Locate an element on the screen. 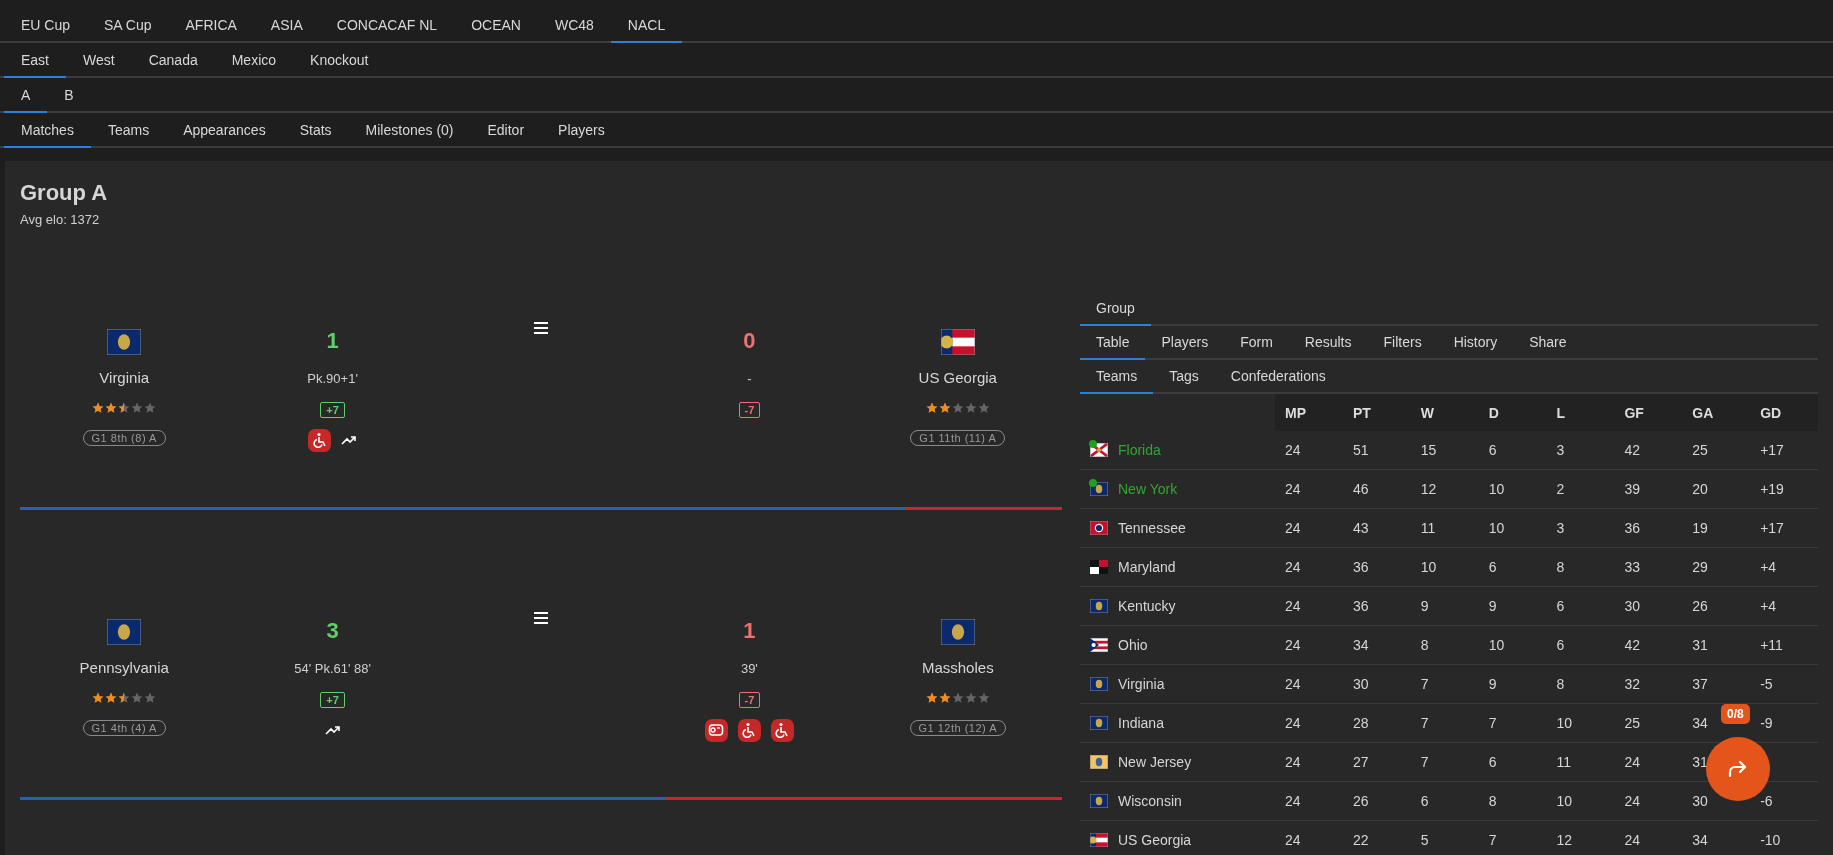 The width and height of the screenshot is (1833, 855). column-header: L is located at coordinates (1580, 412).